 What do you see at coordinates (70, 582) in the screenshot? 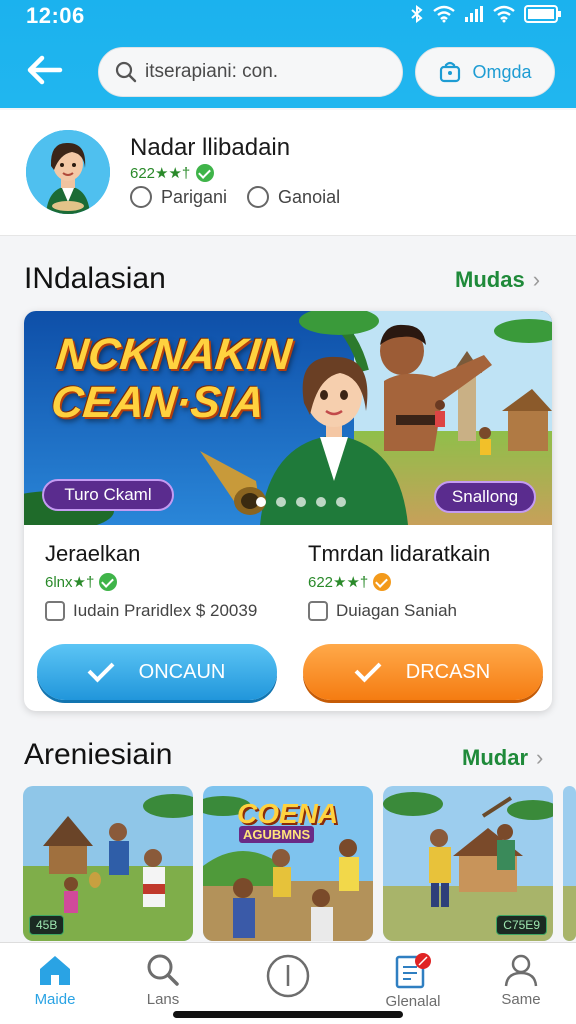
I see `game-rating-text-1: 6lnx★†` at bounding box center [70, 582].